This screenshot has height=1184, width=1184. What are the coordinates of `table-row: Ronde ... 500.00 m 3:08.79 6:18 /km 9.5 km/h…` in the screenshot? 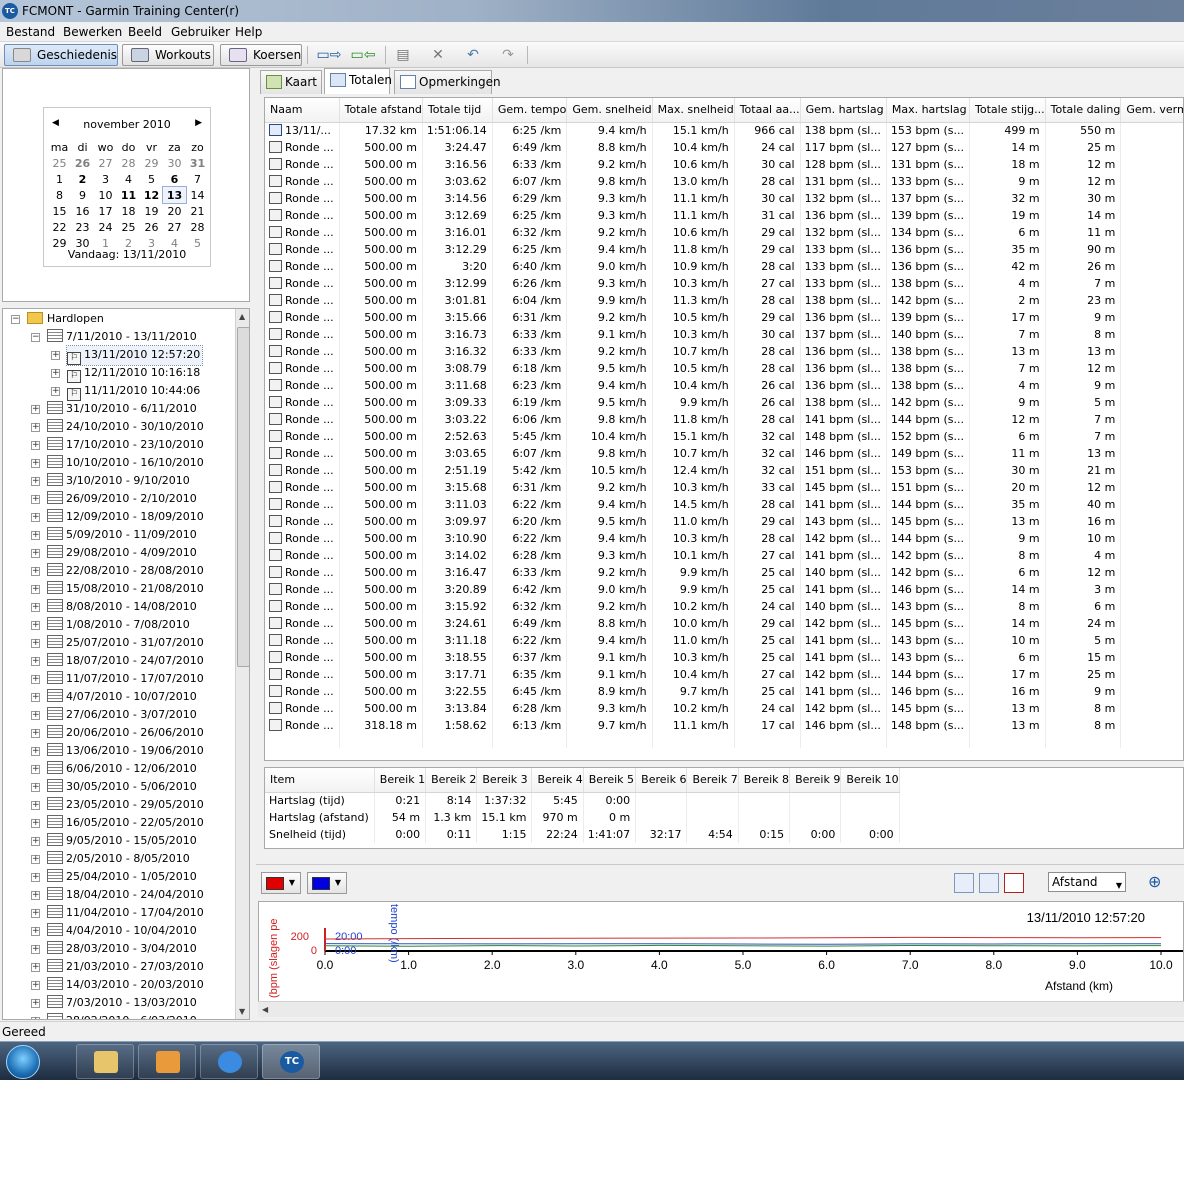 It's located at (724, 368).